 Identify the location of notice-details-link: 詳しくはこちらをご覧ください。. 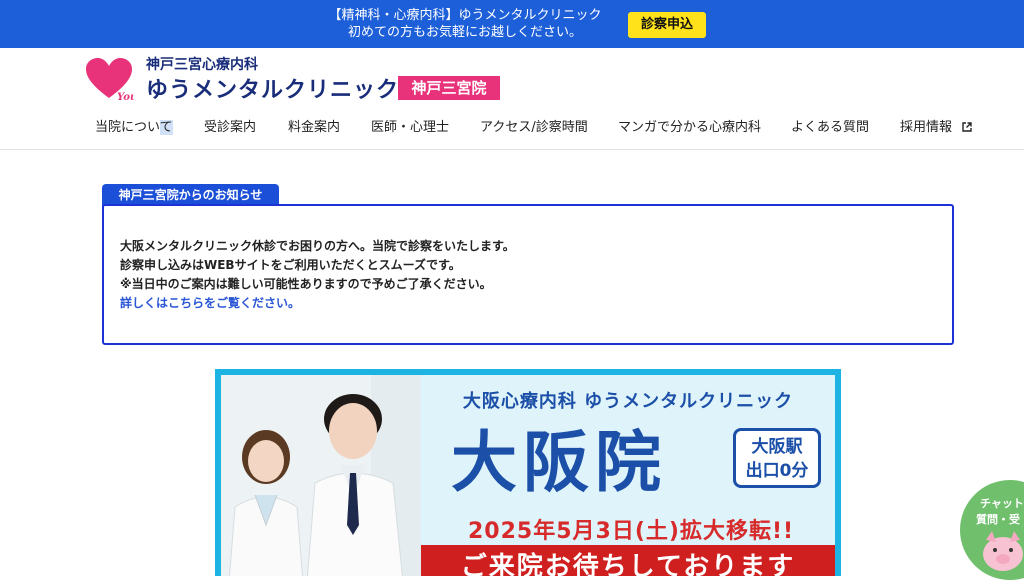
(210, 303).